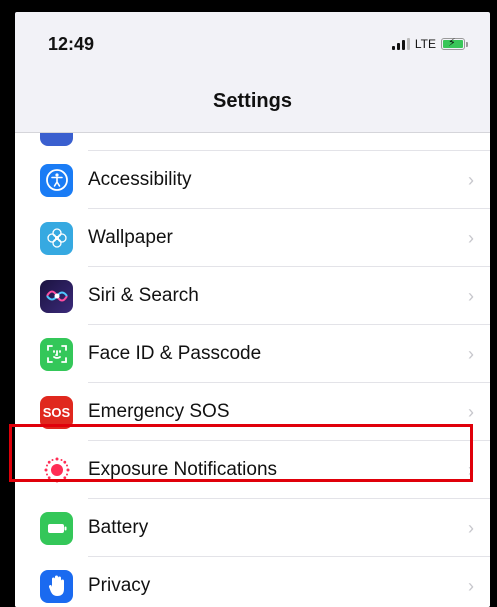 The width and height of the screenshot is (497, 607). I want to click on settings-row-face-id: Face ID & Passcode ›, so click(252, 354).